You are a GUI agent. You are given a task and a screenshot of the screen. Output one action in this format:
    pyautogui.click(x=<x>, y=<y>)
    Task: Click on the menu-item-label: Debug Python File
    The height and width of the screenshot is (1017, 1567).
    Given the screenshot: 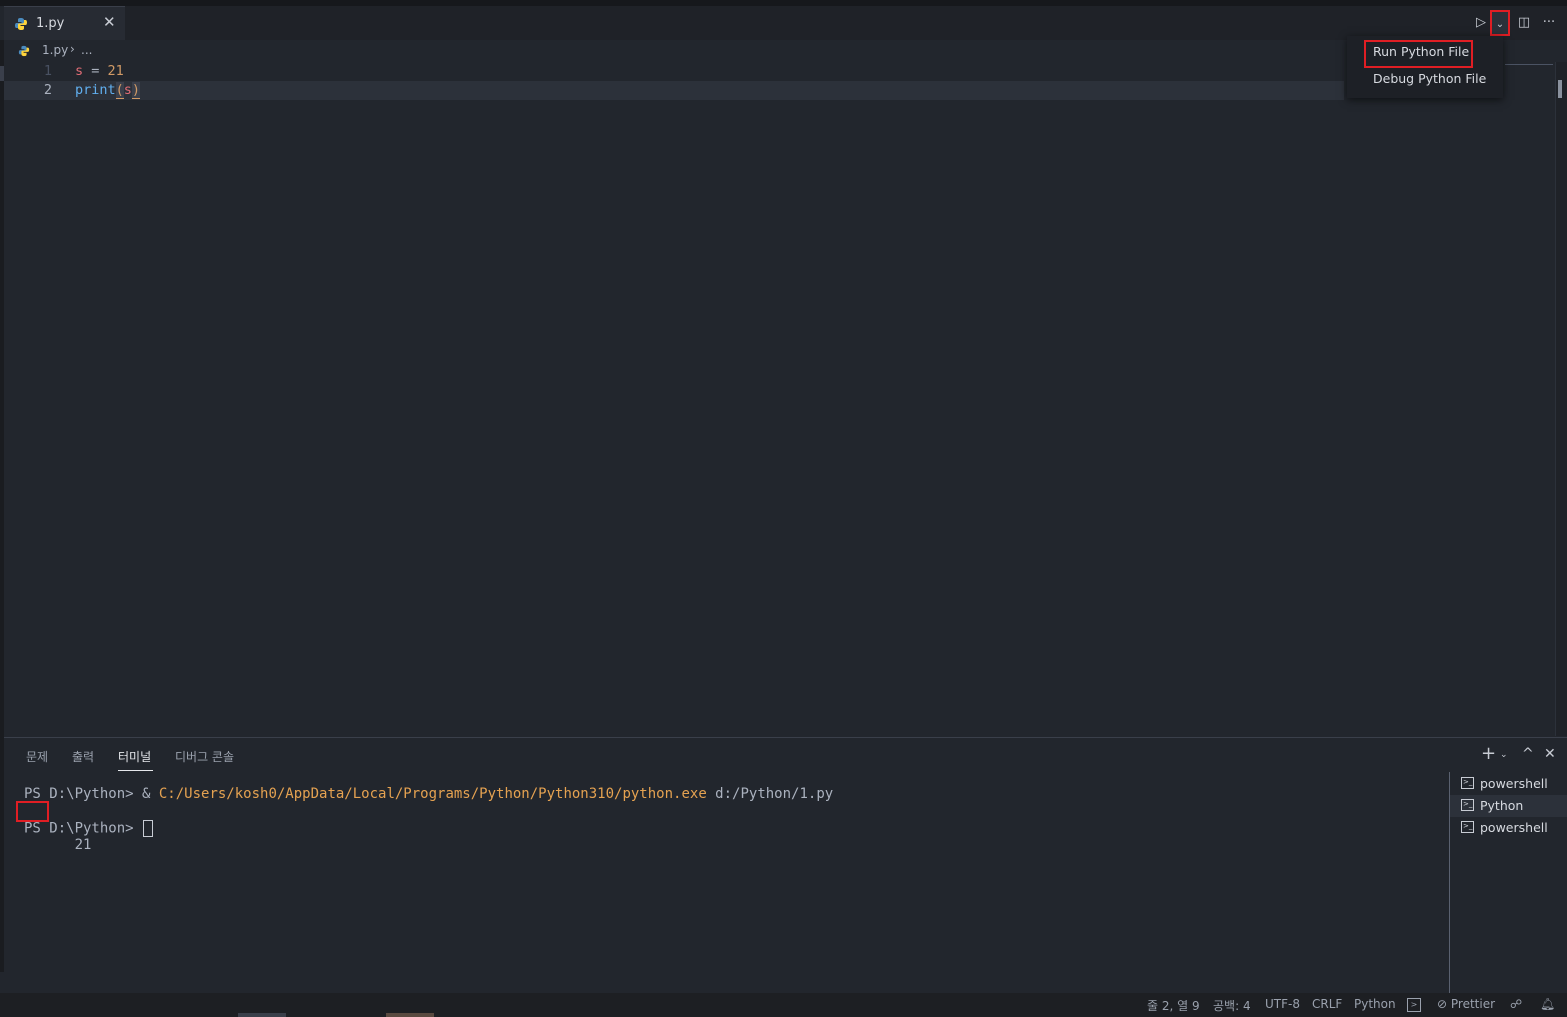 What is the action you would take?
    pyautogui.click(x=1430, y=78)
    